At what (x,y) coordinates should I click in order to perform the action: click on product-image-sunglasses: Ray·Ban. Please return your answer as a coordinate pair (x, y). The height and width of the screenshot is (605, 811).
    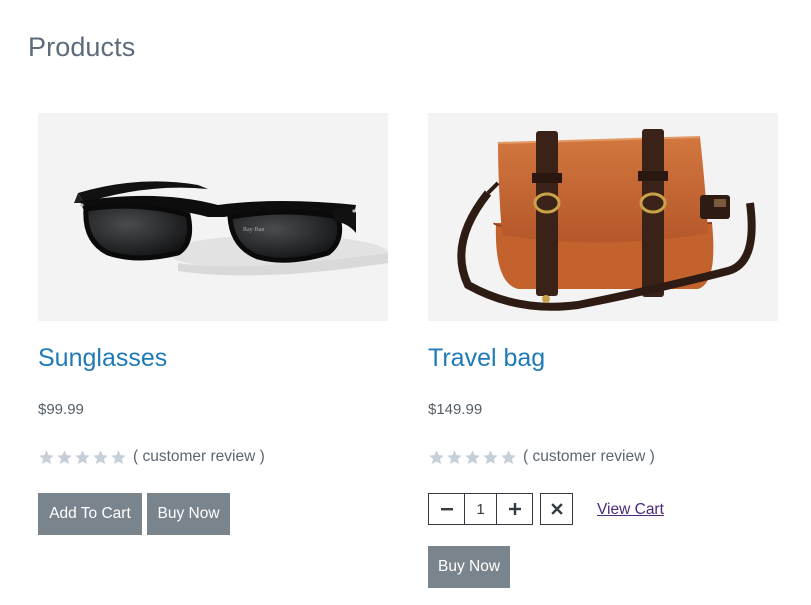
    Looking at the image, I should click on (213, 217).